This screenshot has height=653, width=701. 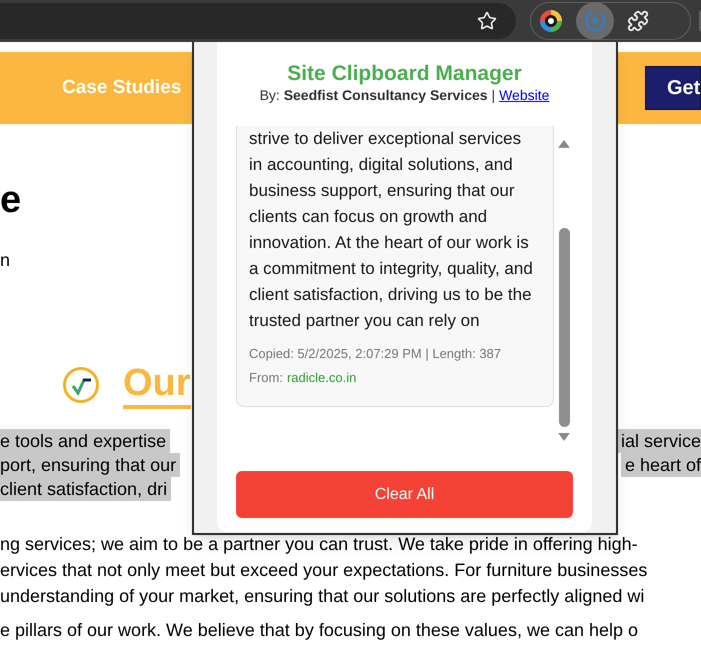 I want to click on colorful-ring-icon, so click(x=550, y=21).